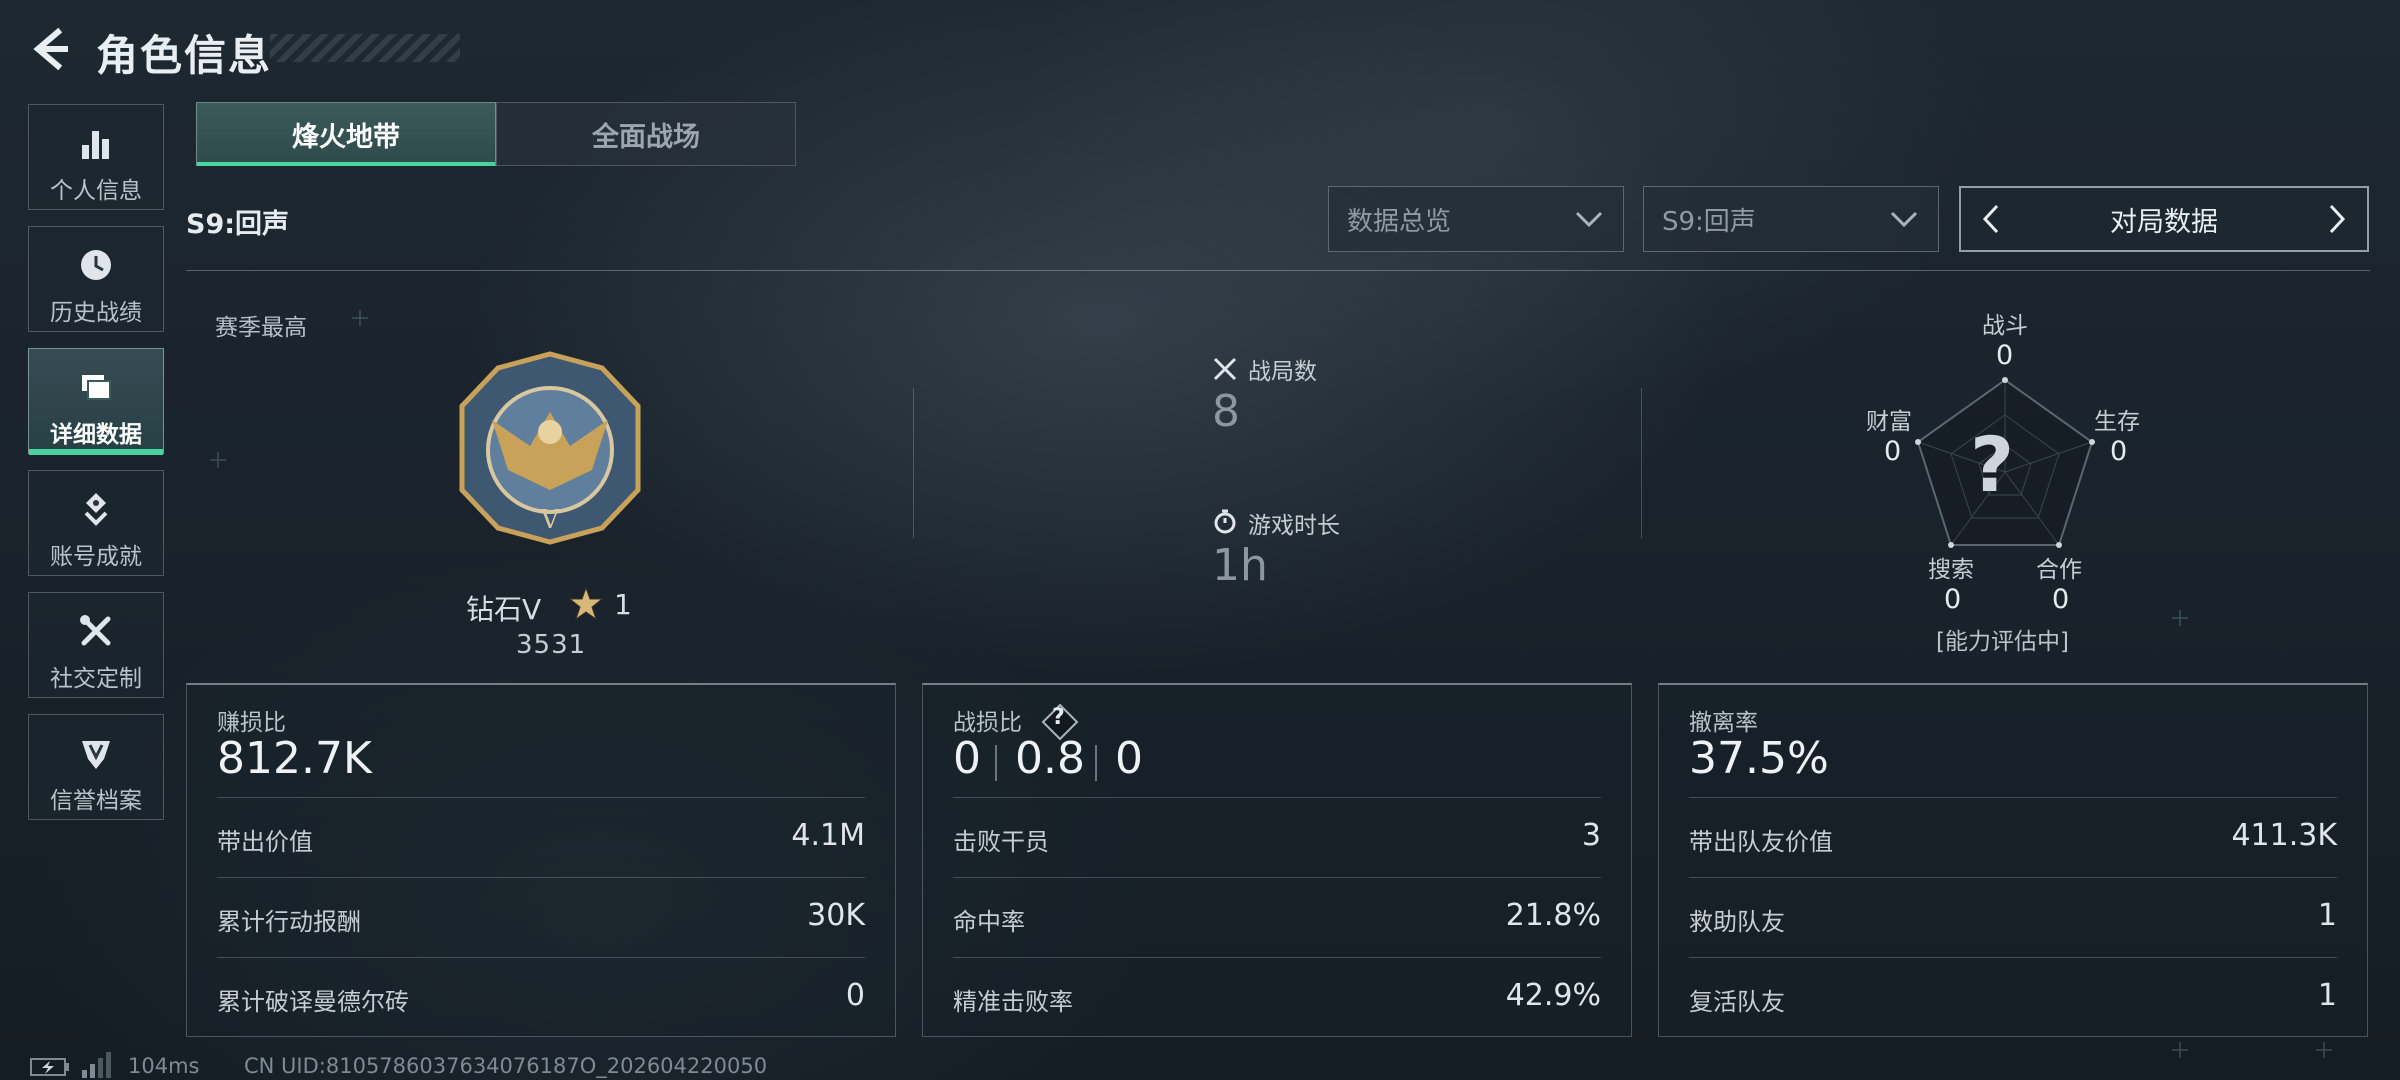  I want to click on rank-score: 3531, so click(551, 645).